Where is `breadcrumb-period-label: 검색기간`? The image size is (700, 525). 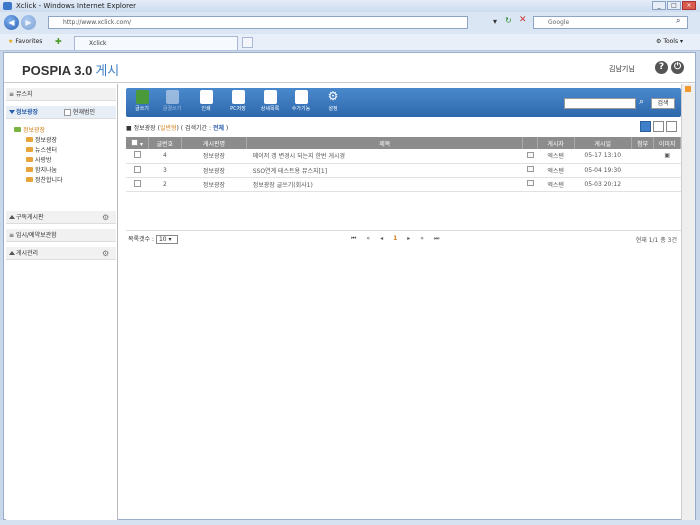
breadcrumb-period-label: 검색기간 is located at coordinates (196, 128).